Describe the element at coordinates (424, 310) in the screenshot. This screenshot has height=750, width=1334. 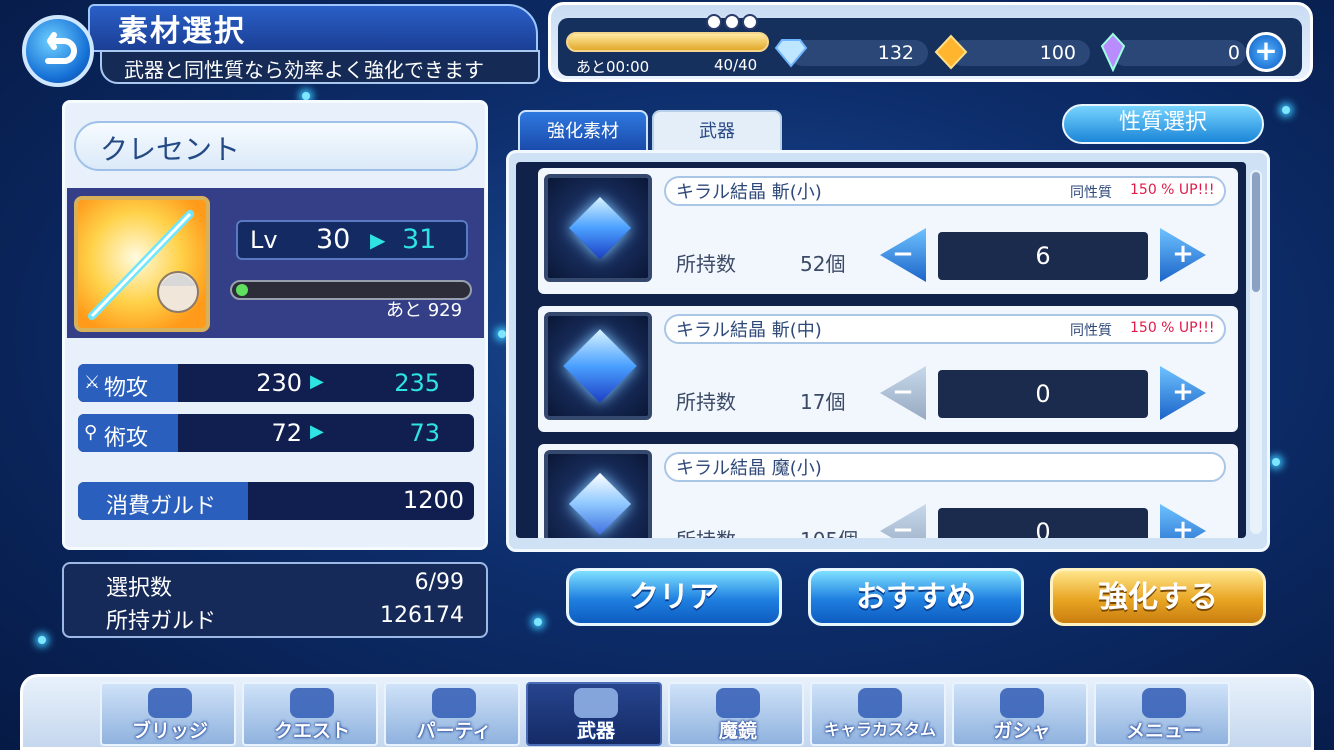
I see `exp-remaining: あと 929` at that location.